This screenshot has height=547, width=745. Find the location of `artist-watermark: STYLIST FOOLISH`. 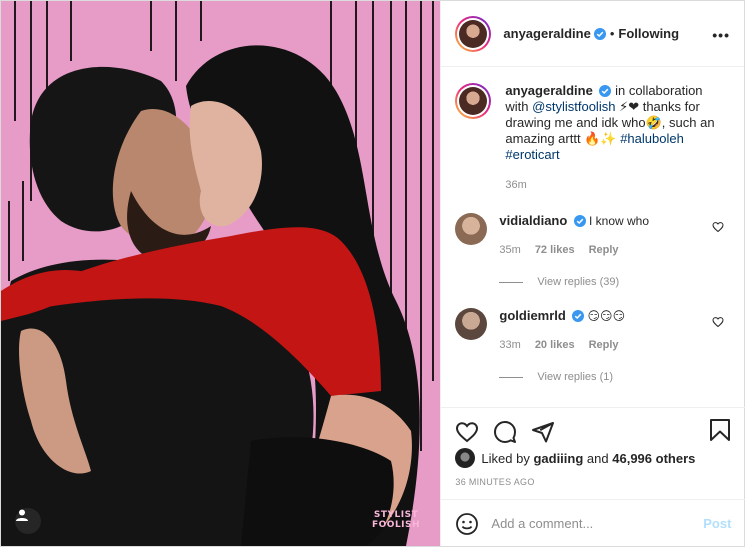

artist-watermark: STYLIST FOOLISH is located at coordinates (396, 520).